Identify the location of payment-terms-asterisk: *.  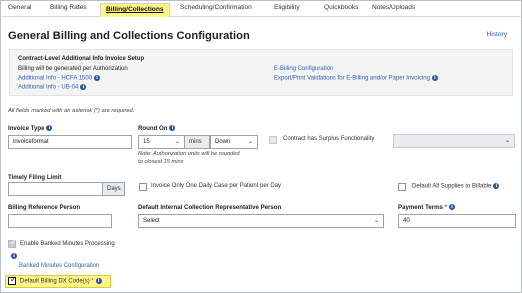
(446, 207).